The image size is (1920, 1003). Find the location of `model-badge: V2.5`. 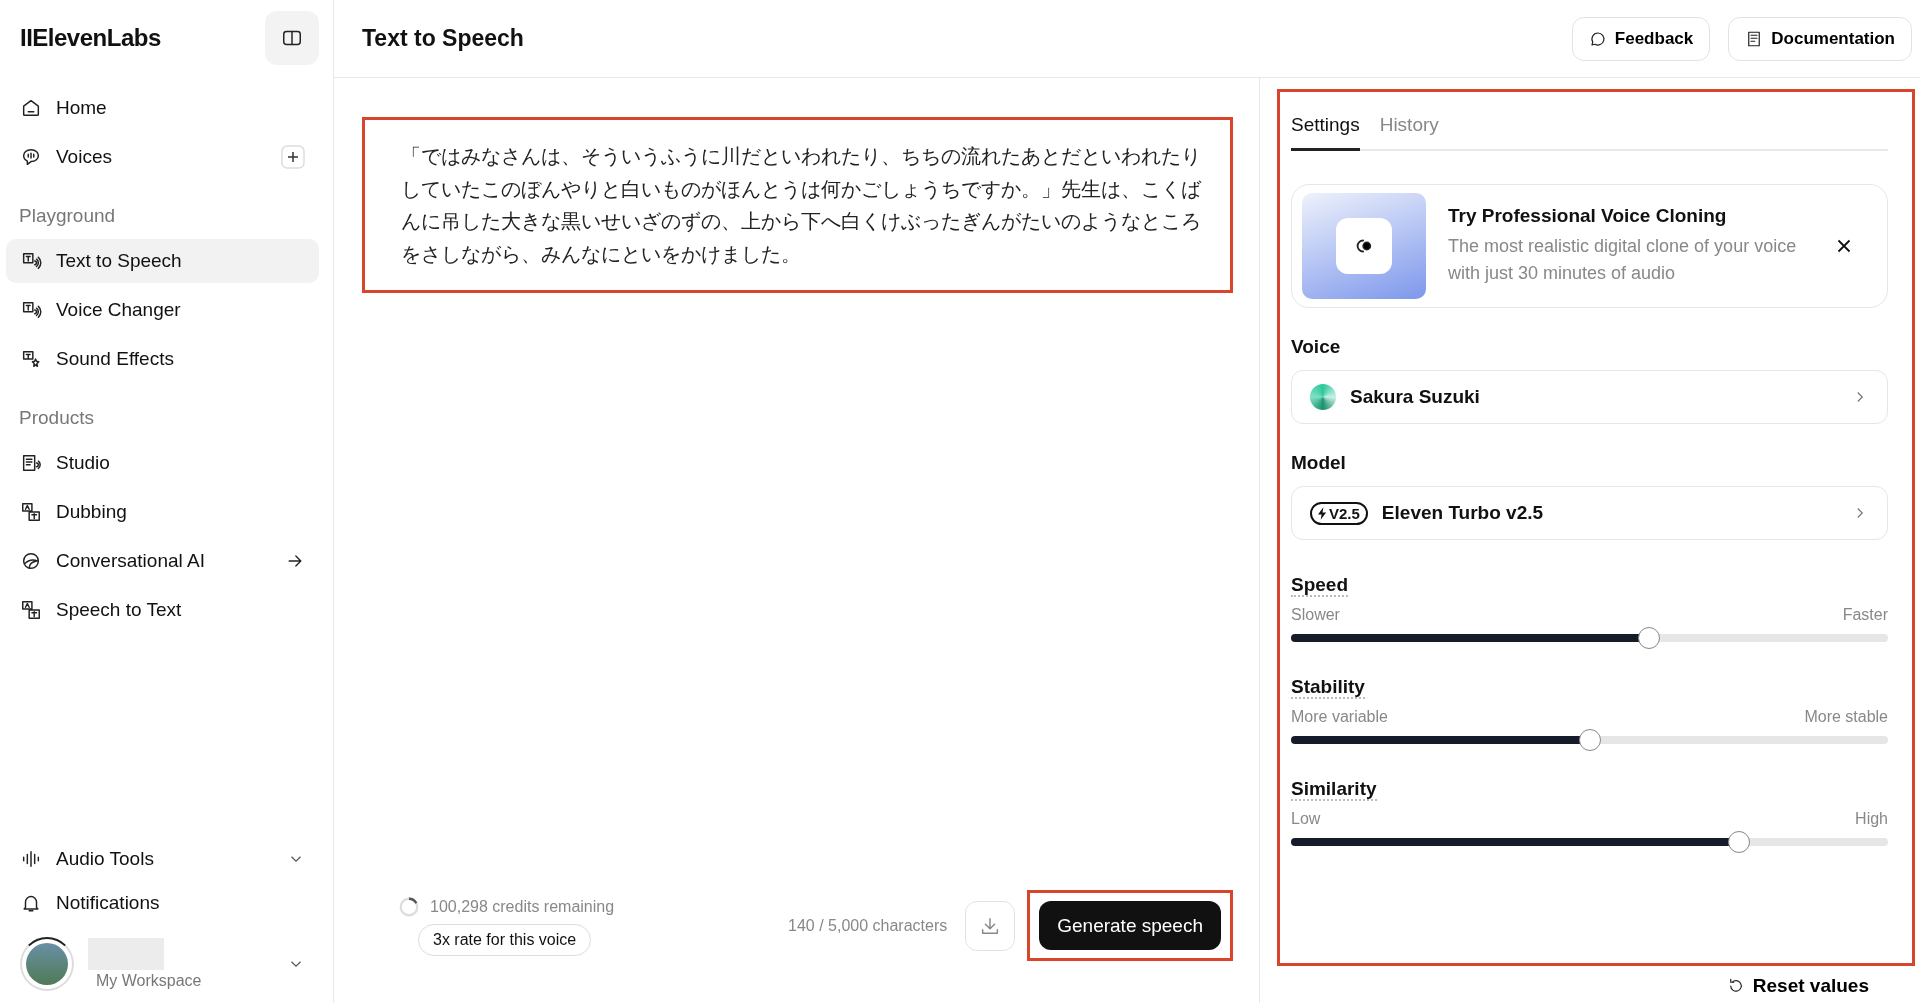

model-badge: V2.5 is located at coordinates (1339, 513).